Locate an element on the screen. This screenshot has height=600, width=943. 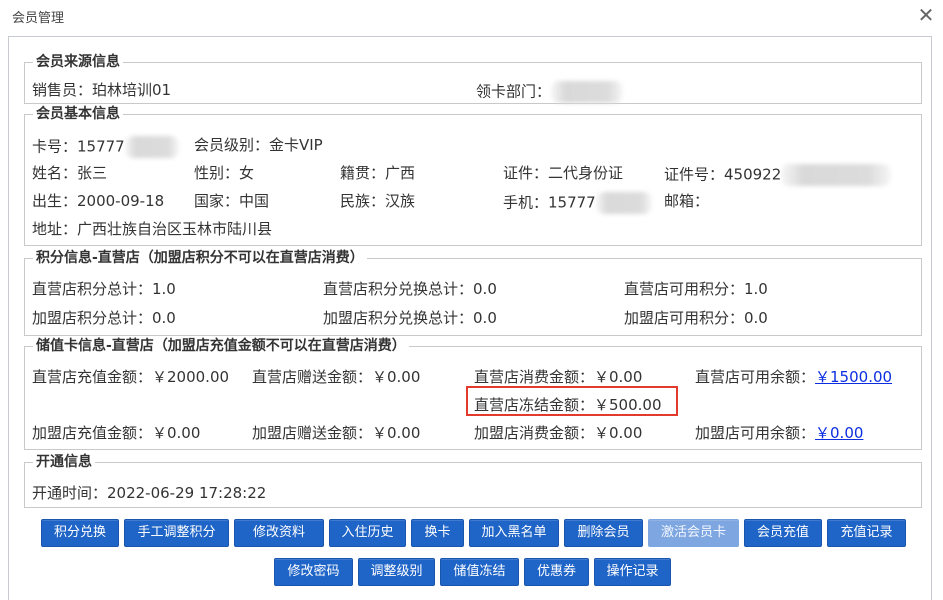
franchise-consume: 加盟店消费金额：￥0.00 is located at coordinates (558, 433).